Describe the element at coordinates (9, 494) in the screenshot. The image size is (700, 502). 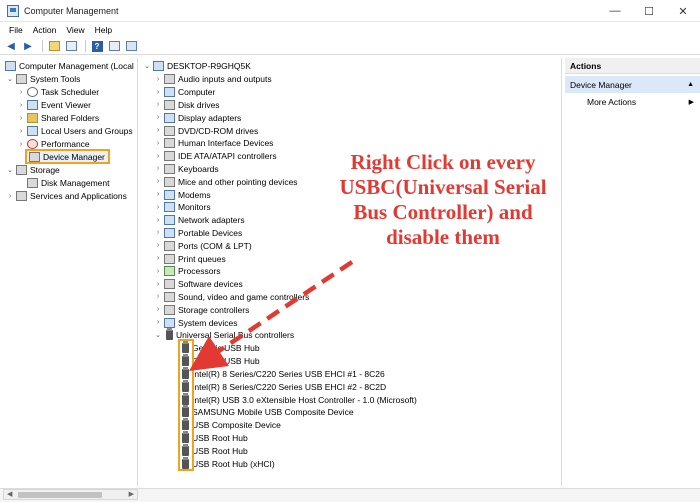
I see `scroll-left-icon: ◀` at that location.